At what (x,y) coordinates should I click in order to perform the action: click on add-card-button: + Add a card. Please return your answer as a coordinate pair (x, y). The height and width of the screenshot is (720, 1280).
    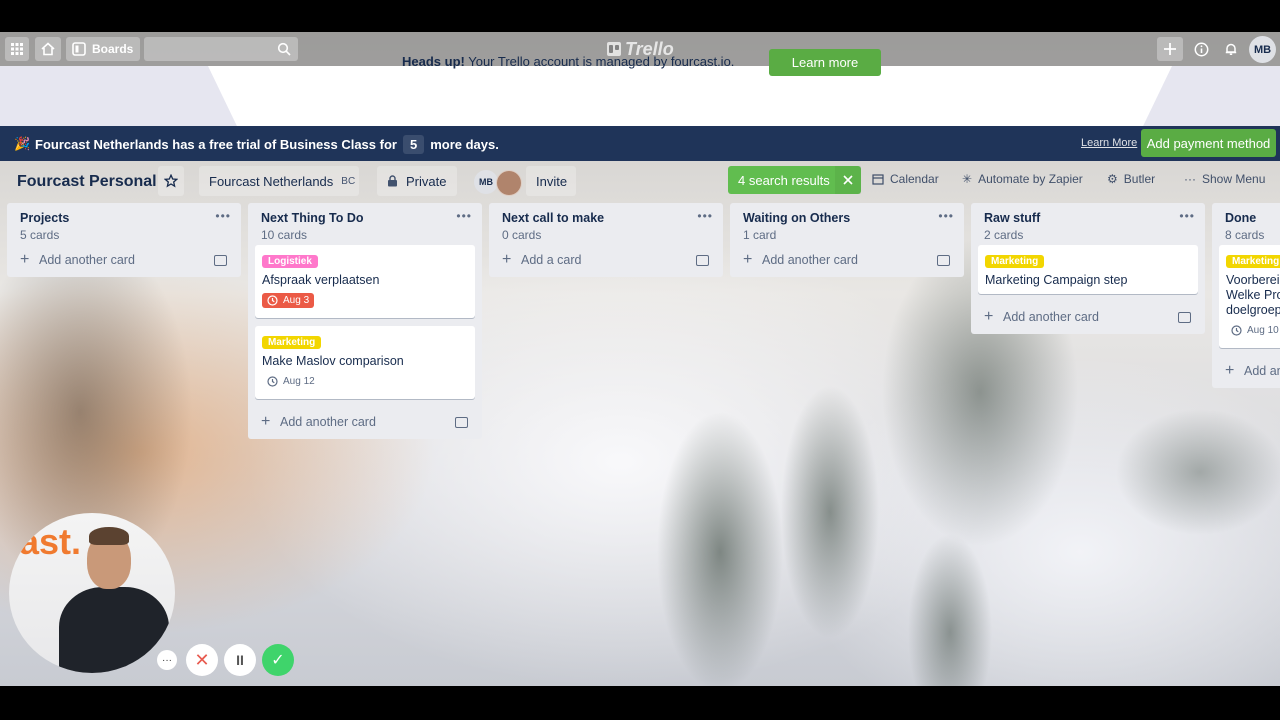
    Looking at the image, I should click on (606, 261).